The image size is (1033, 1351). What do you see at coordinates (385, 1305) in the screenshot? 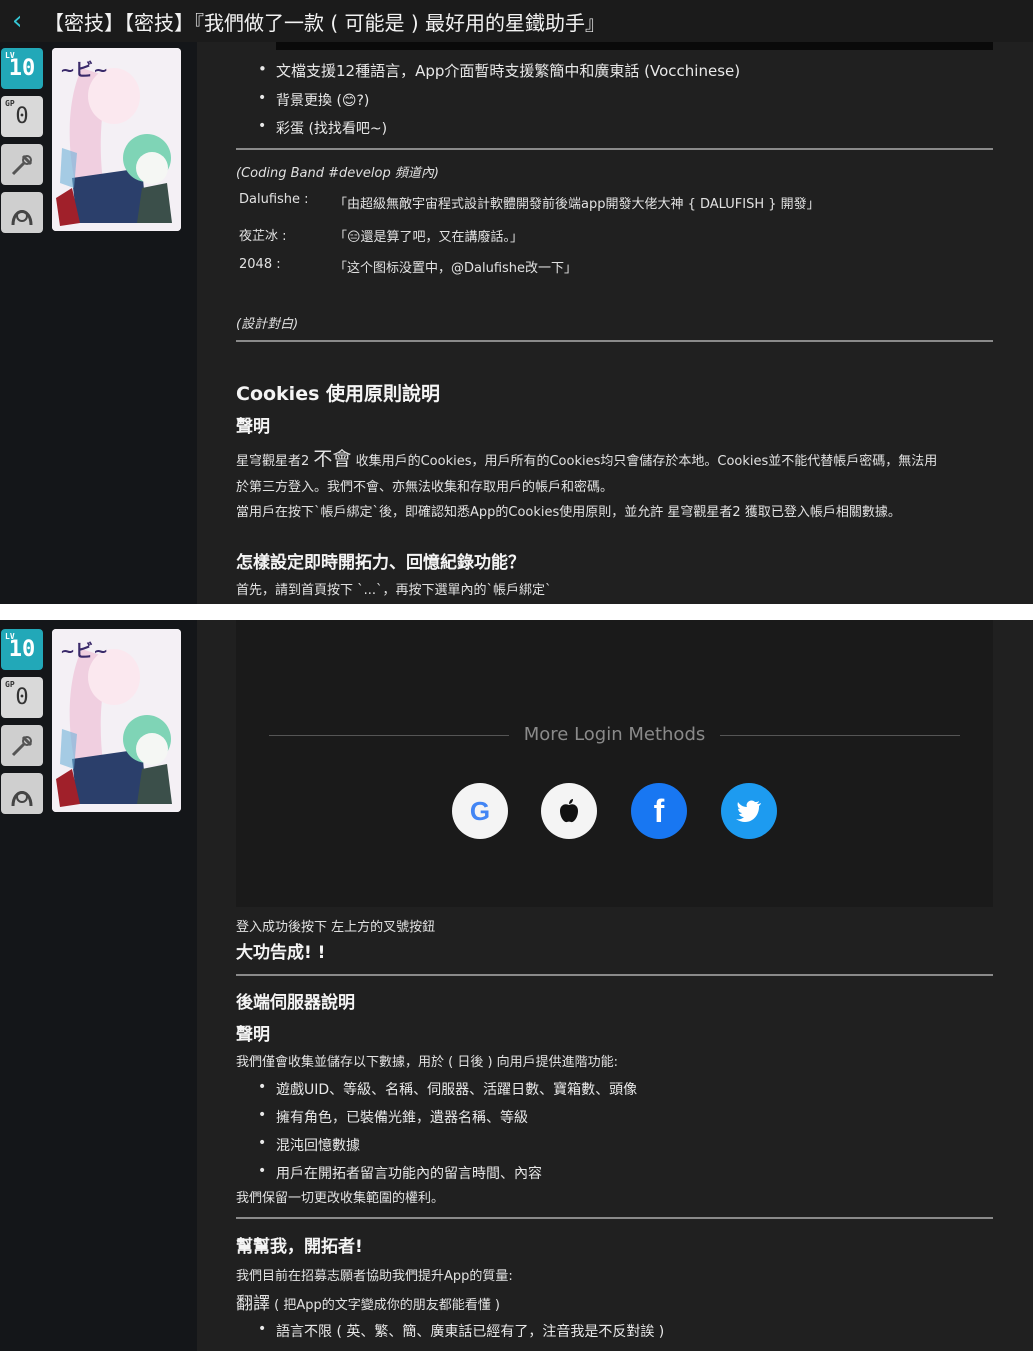
I see `translate-desc: ( 把App的文字變成你的朋友都能看懂 )` at bounding box center [385, 1305].